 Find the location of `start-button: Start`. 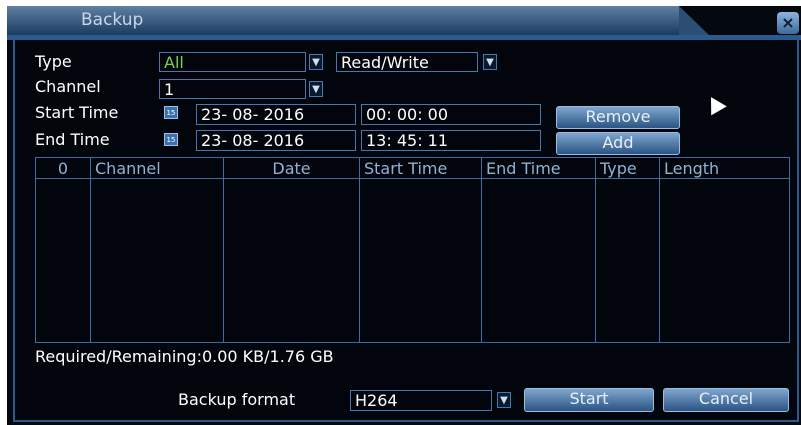

start-button: Start is located at coordinates (589, 400).